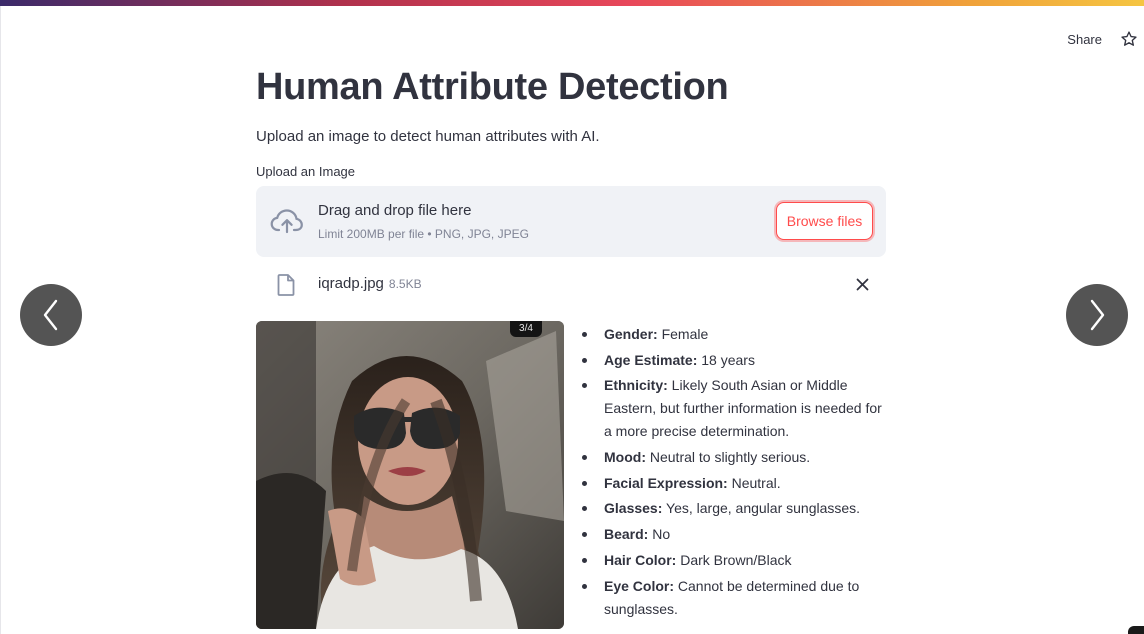 This screenshot has height=634, width=1144. I want to click on attribute-key: Facial Expression:, so click(666, 482).